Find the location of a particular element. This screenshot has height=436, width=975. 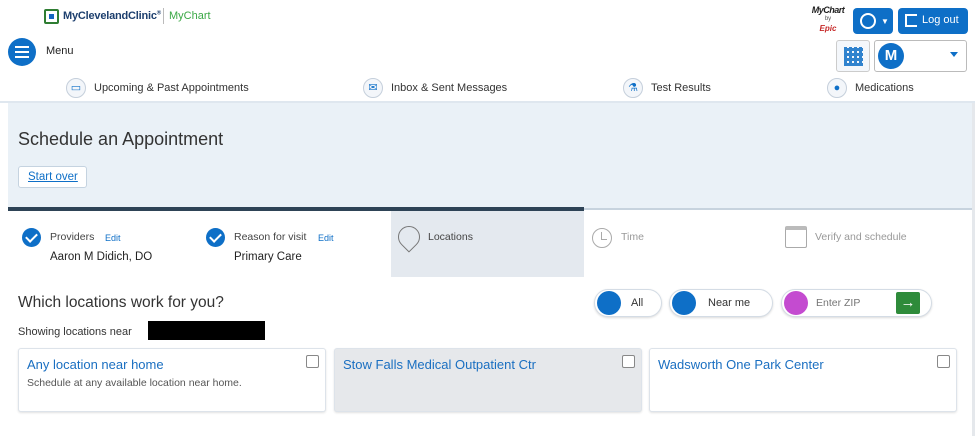

filter-near-me-label: Near me is located at coordinates (729, 303).